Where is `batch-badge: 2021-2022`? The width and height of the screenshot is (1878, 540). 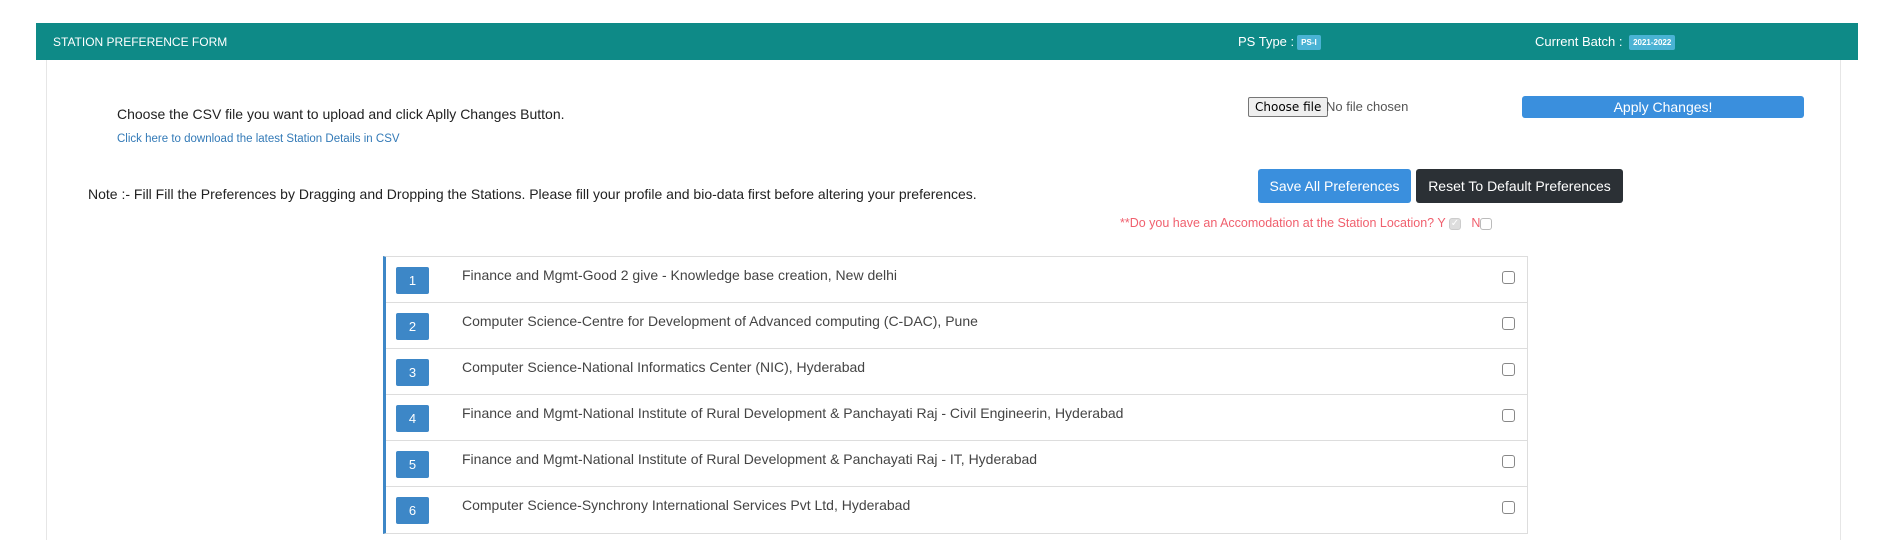 batch-badge: 2021-2022 is located at coordinates (1652, 43).